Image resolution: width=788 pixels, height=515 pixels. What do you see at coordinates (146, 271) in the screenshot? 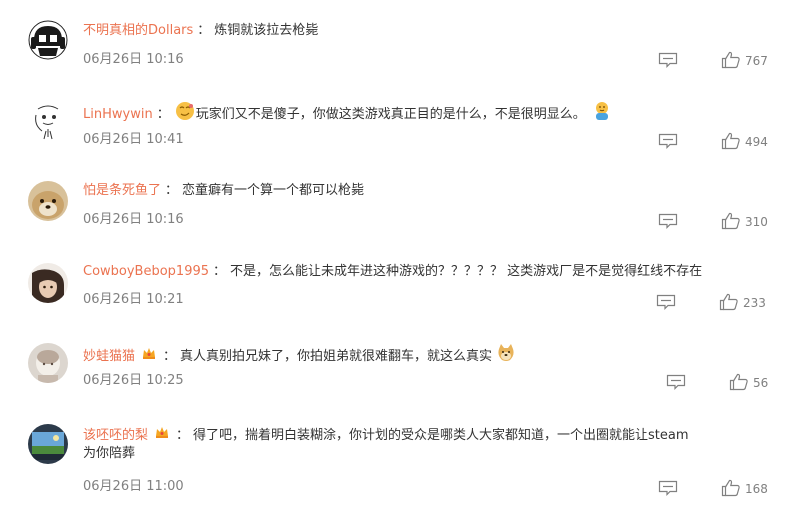
I see `username: CowboyBebop1995` at bounding box center [146, 271].